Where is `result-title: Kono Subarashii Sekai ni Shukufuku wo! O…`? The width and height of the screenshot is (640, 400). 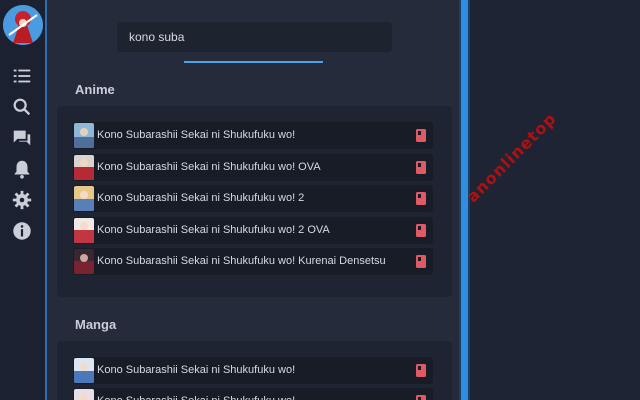
result-title: Kono Subarashii Sekai ni Shukufuku wo! O… is located at coordinates (209, 167).